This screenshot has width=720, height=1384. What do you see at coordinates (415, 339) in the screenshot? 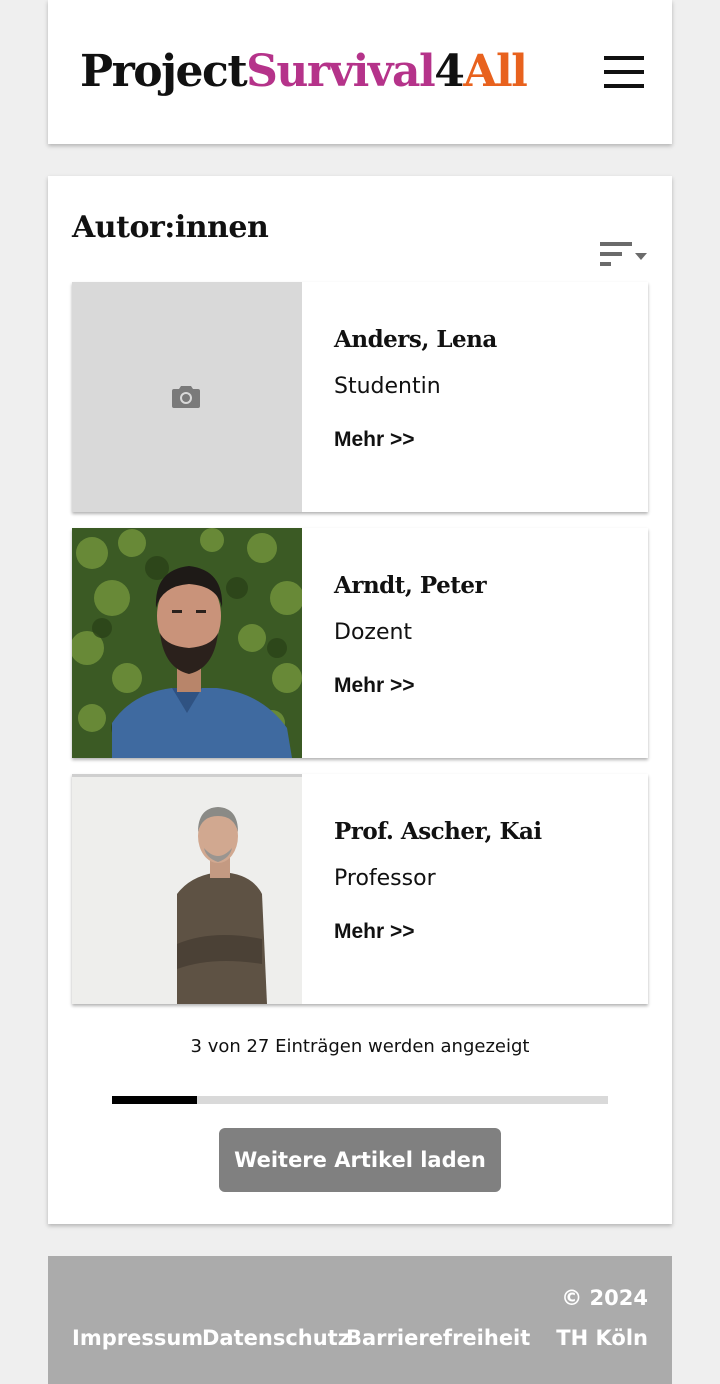
I see `author-name: Anders, Lena` at bounding box center [415, 339].